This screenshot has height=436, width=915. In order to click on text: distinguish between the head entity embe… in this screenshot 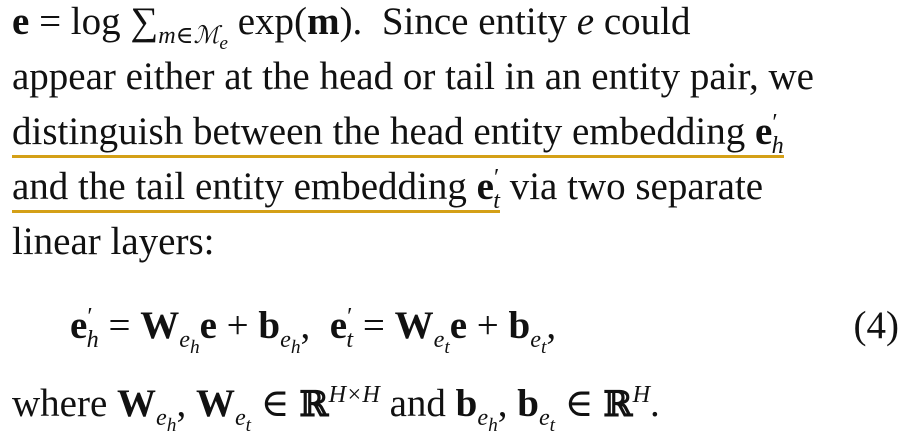, I will do `click(379, 131)`.